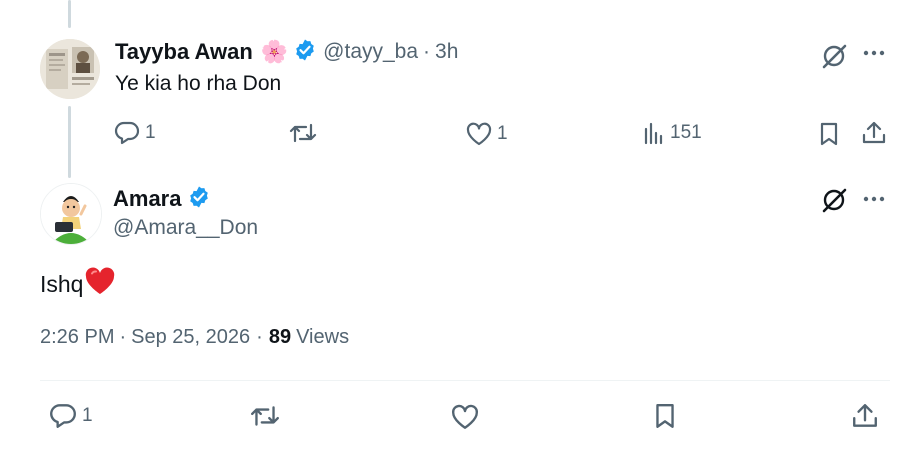 The image size is (910, 453). I want to click on reply-header: Tayyba Awan 🌸 @tayy_ba · 3h, so click(286, 52).